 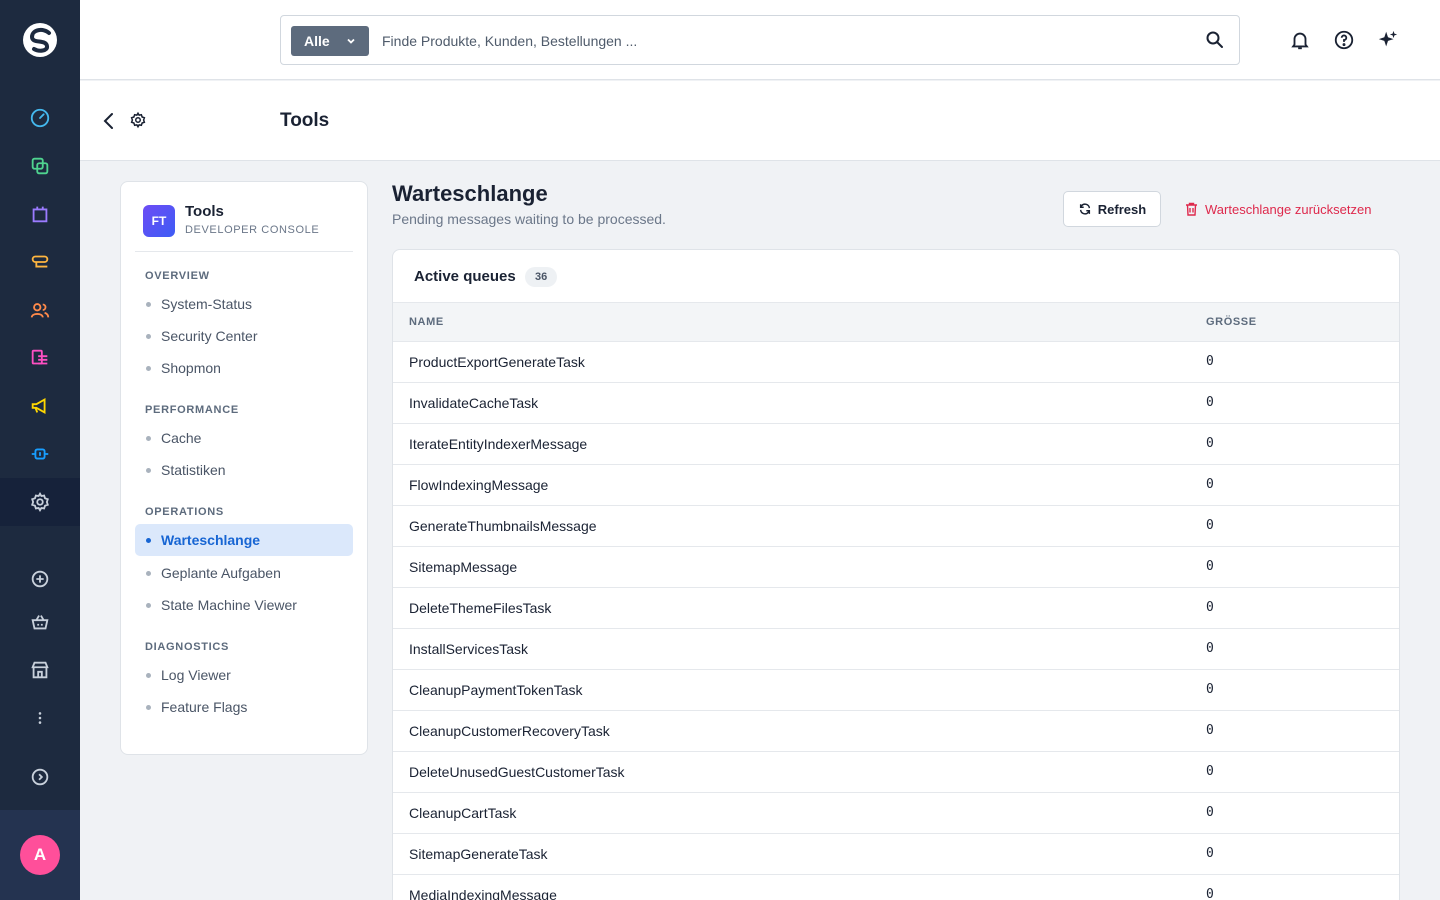 I want to click on admin-rail: A, so click(x=40, y=450).